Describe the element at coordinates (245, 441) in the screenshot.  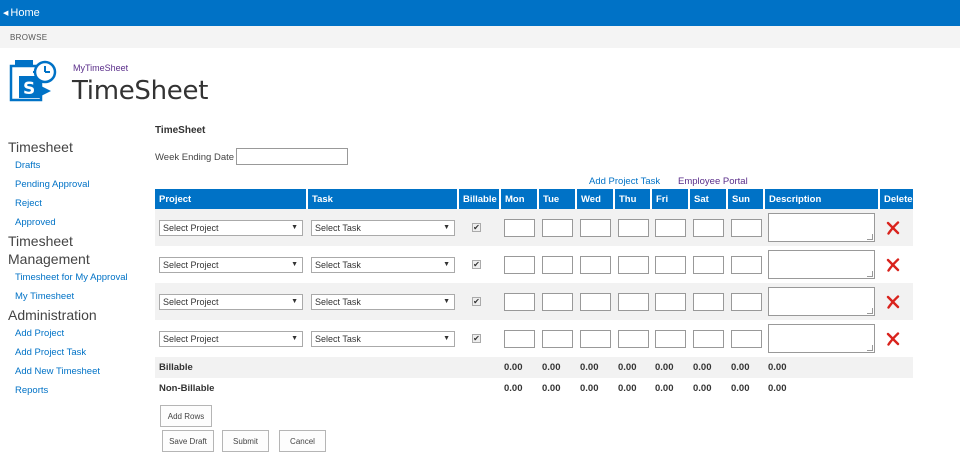
I see `submit-button: Submit` at that location.